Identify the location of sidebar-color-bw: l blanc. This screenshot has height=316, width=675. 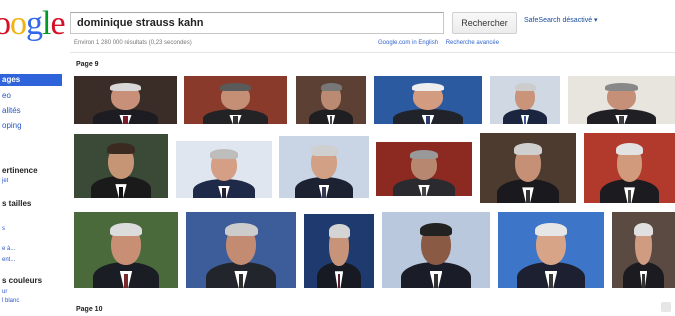
(10, 301).